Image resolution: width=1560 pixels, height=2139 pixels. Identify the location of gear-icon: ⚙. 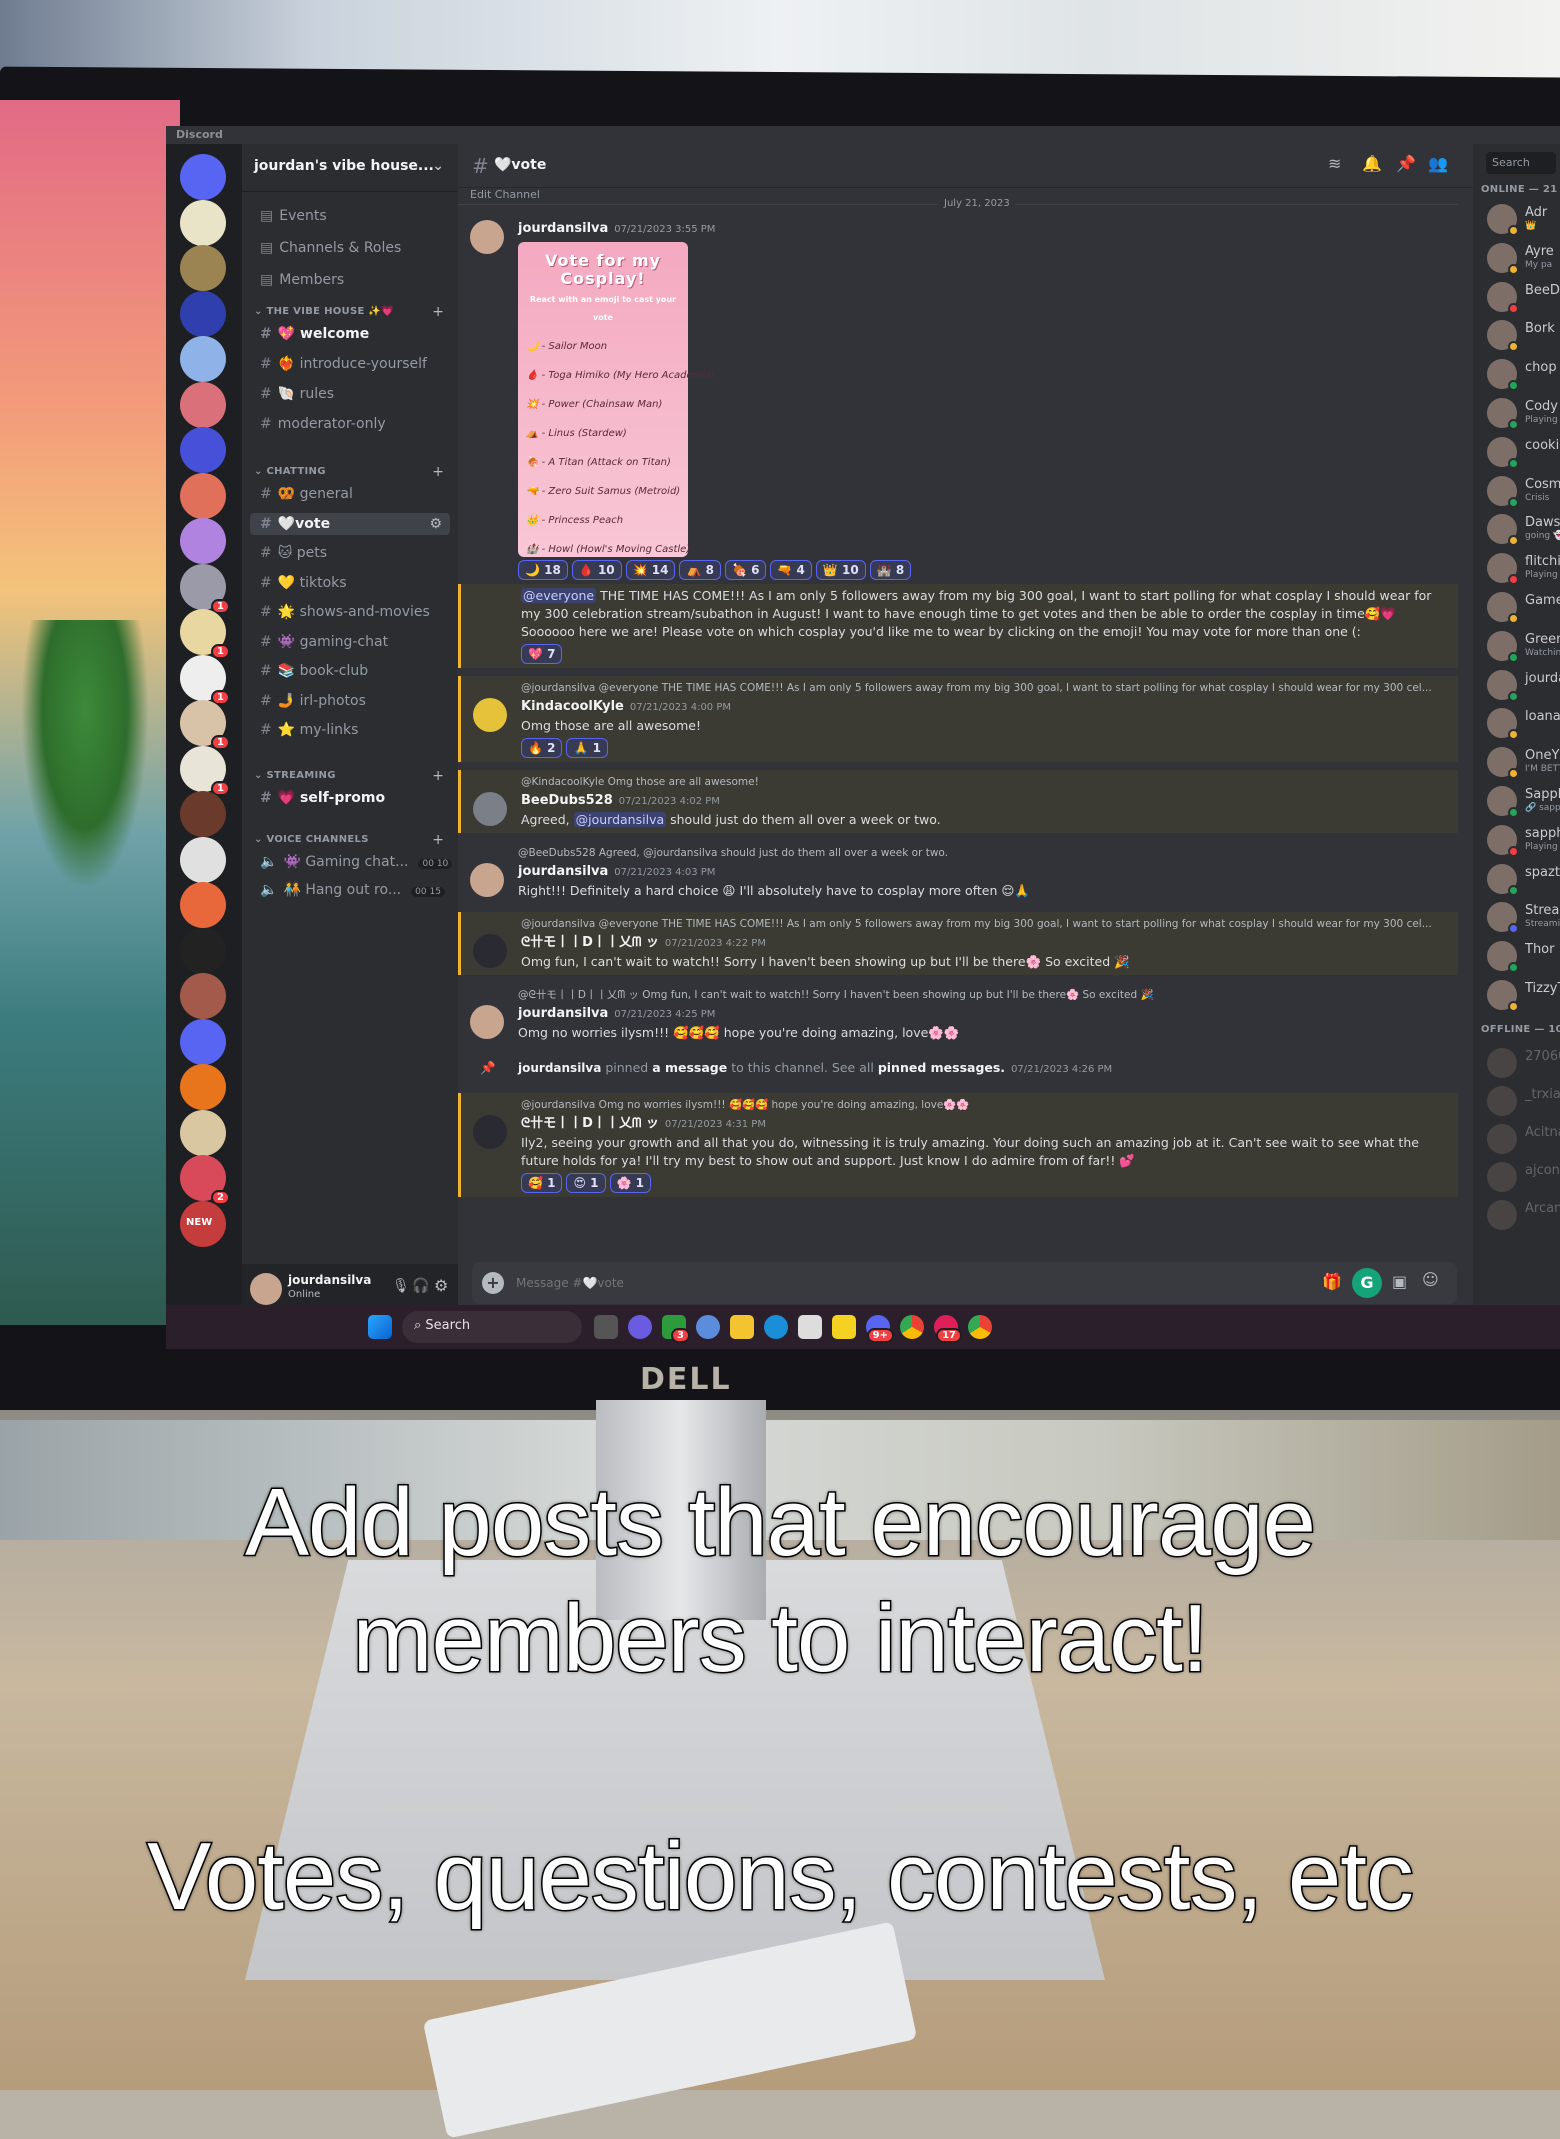
(441, 1285).